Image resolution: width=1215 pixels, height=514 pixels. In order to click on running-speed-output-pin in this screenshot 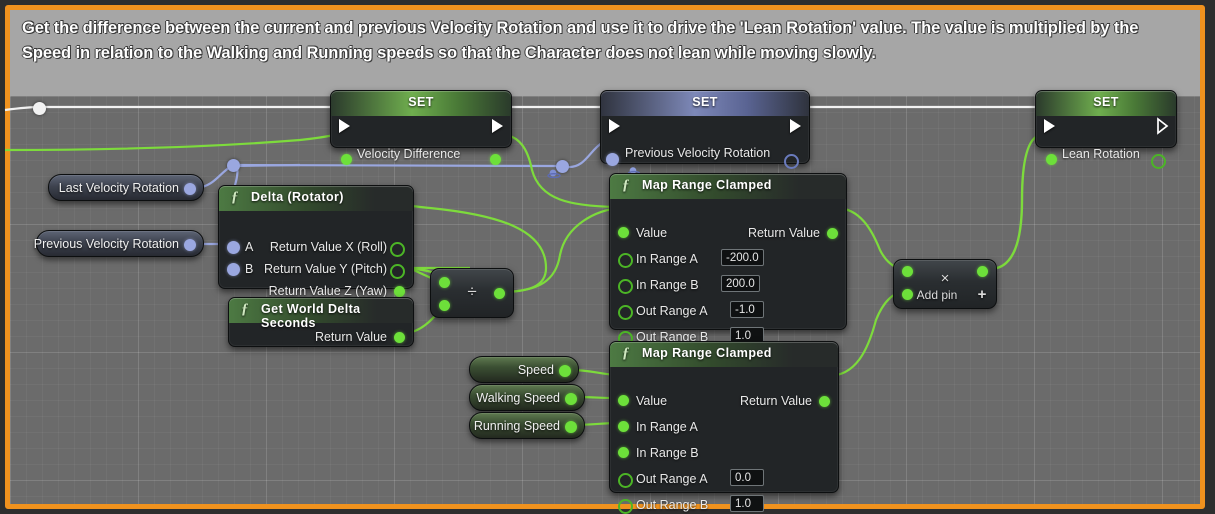, I will do `click(571, 427)`.